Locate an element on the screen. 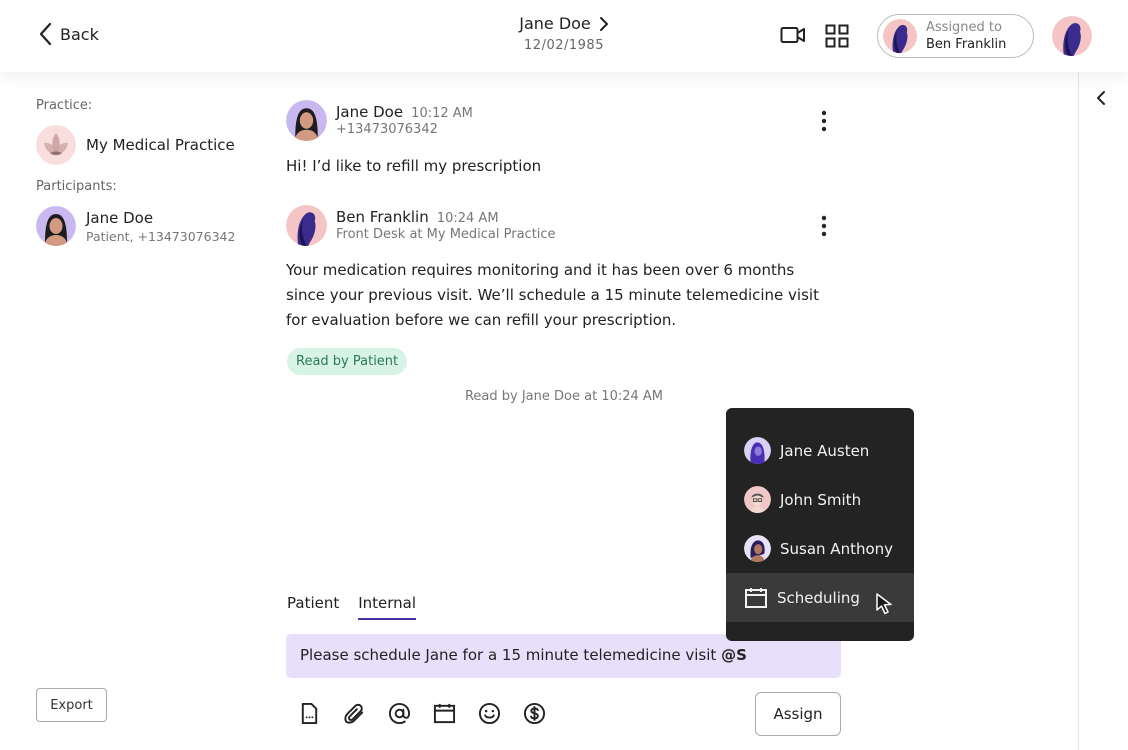 The height and width of the screenshot is (750, 1128). at-mention-icon is located at coordinates (399, 713).